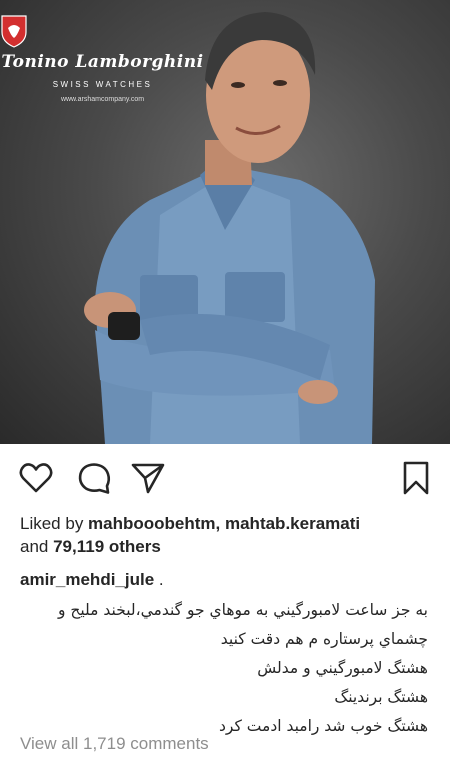 This screenshot has width=450, height=770. I want to click on likes-prefix: Liked by, so click(54, 523).